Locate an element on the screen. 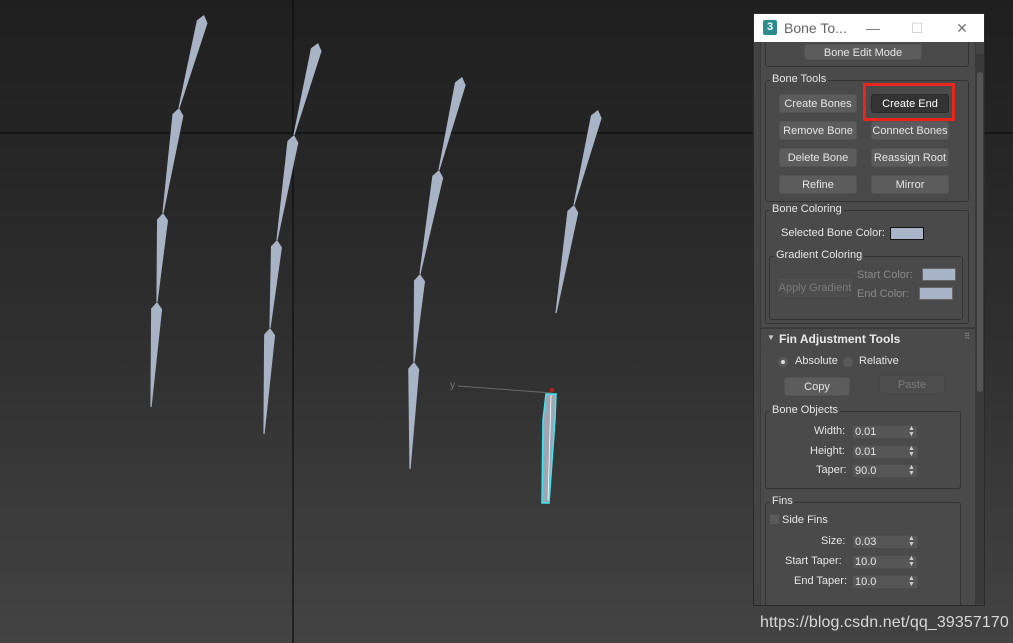 Image resolution: width=1013 pixels, height=643 pixels. bone-coloring-title: Bone Coloring is located at coordinates (807, 209).